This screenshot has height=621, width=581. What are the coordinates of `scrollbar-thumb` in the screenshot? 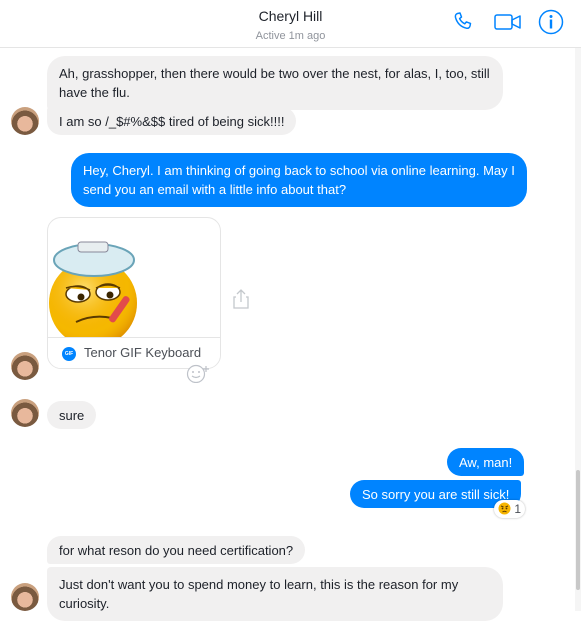 It's located at (578, 530).